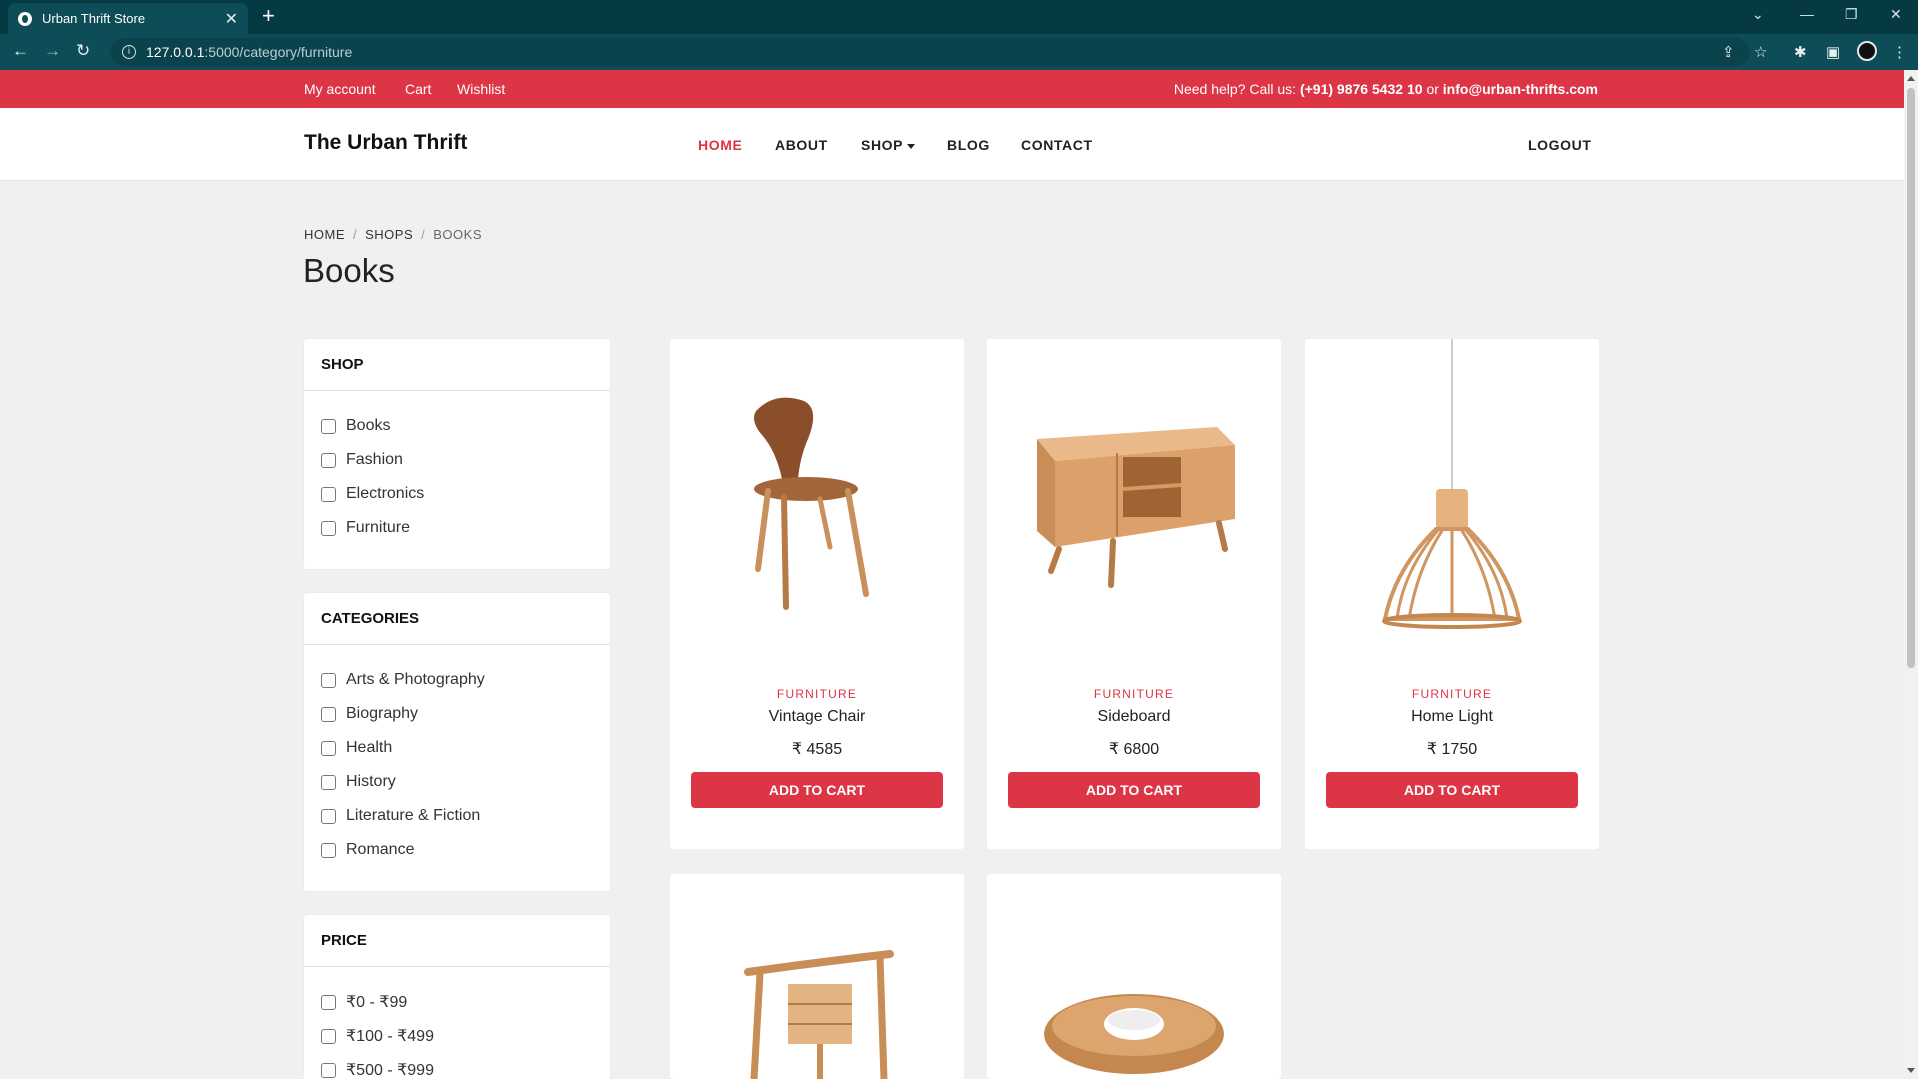  I want to click on scroll-down-icon, so click(1911, 1070).